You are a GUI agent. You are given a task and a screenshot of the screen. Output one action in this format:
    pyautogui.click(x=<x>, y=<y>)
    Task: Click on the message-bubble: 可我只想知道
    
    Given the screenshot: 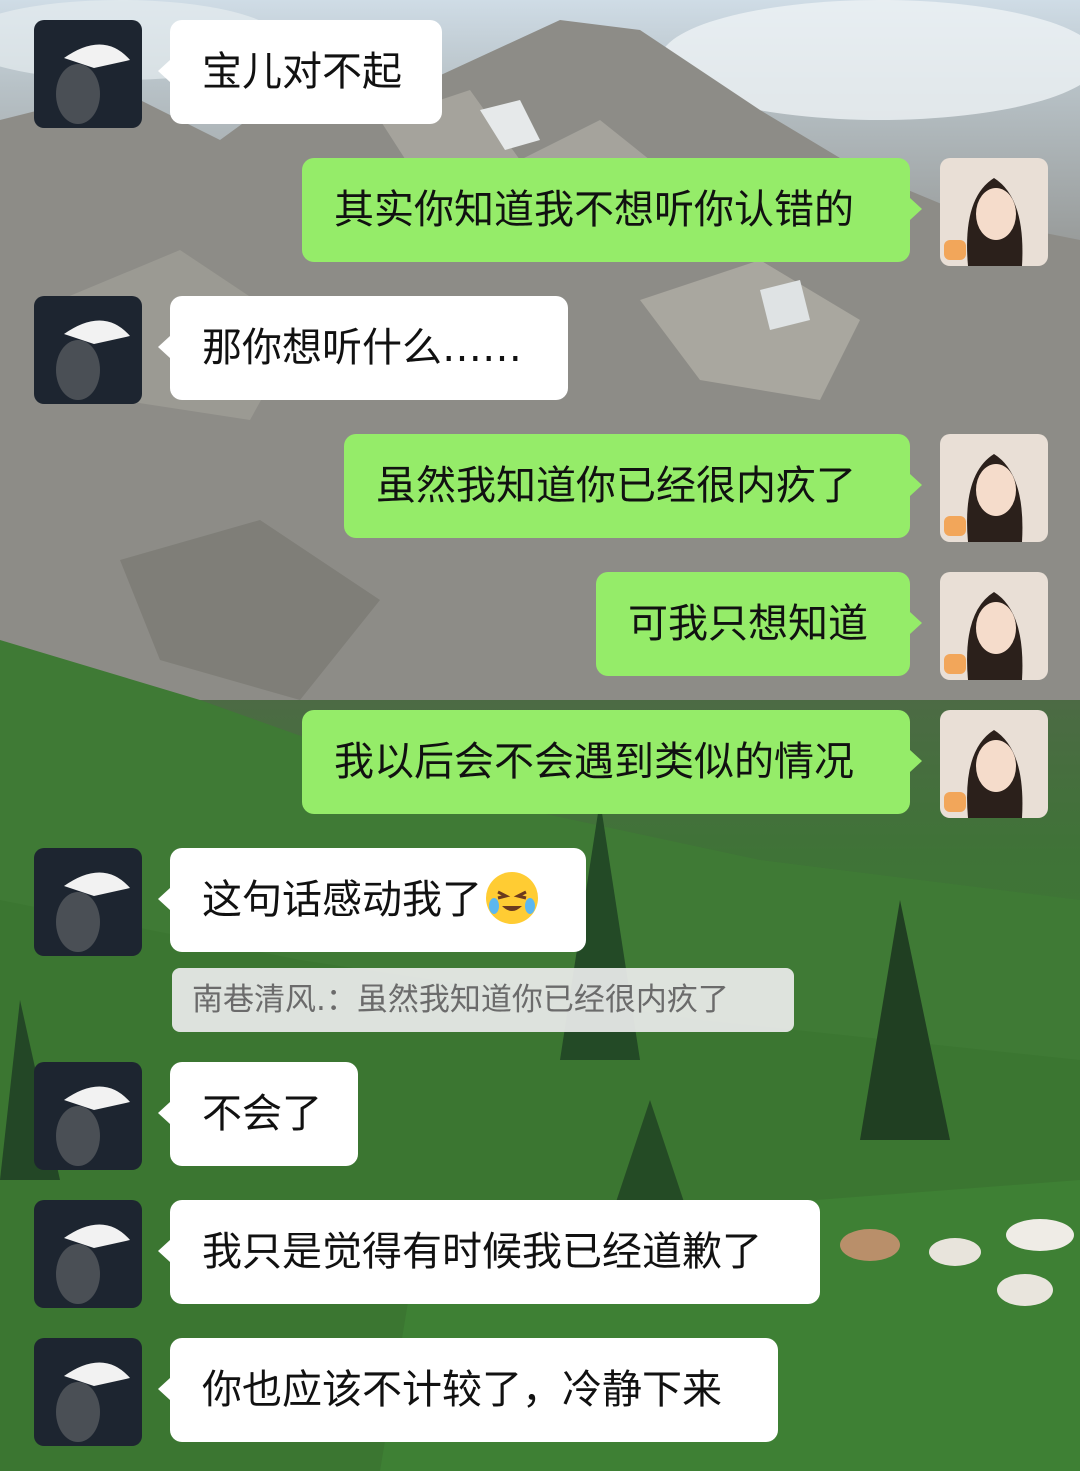 What is the action you would take?
    pyautogui.click(x=759, y=624)
    